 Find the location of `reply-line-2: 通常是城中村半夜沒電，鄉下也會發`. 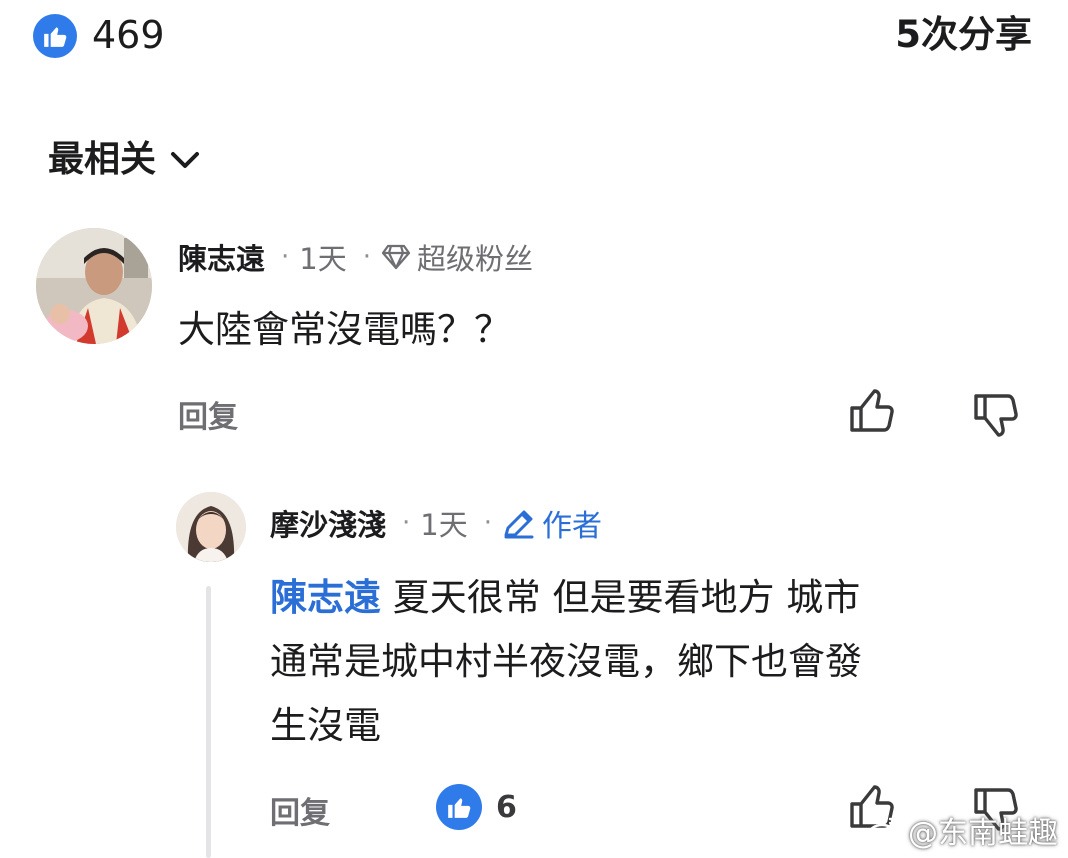

reply-line-2: 通常是城中村半夜沒電，鄉下也會發 is located at coordinates (566, 661).